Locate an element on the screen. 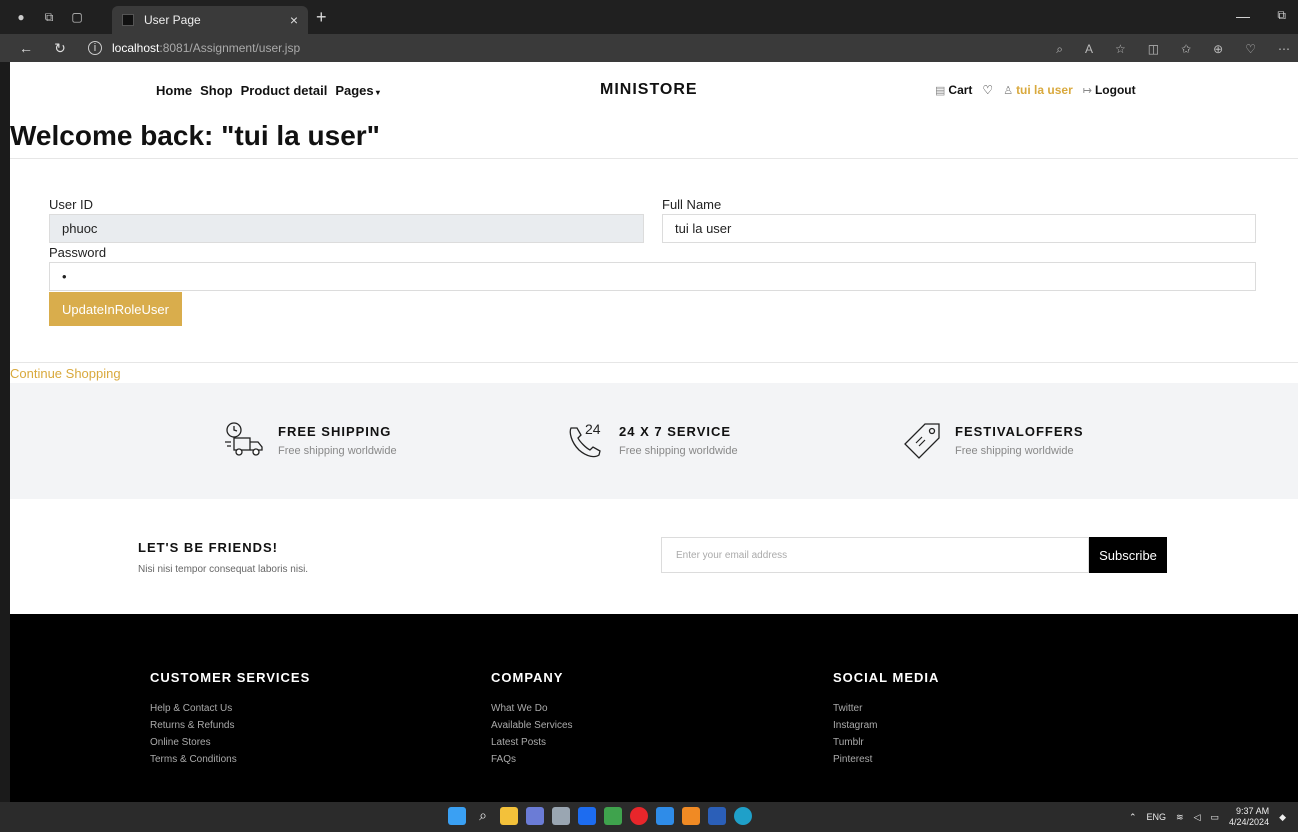  user-link: ♙ tui la user is located at coordinates (1038, 90).